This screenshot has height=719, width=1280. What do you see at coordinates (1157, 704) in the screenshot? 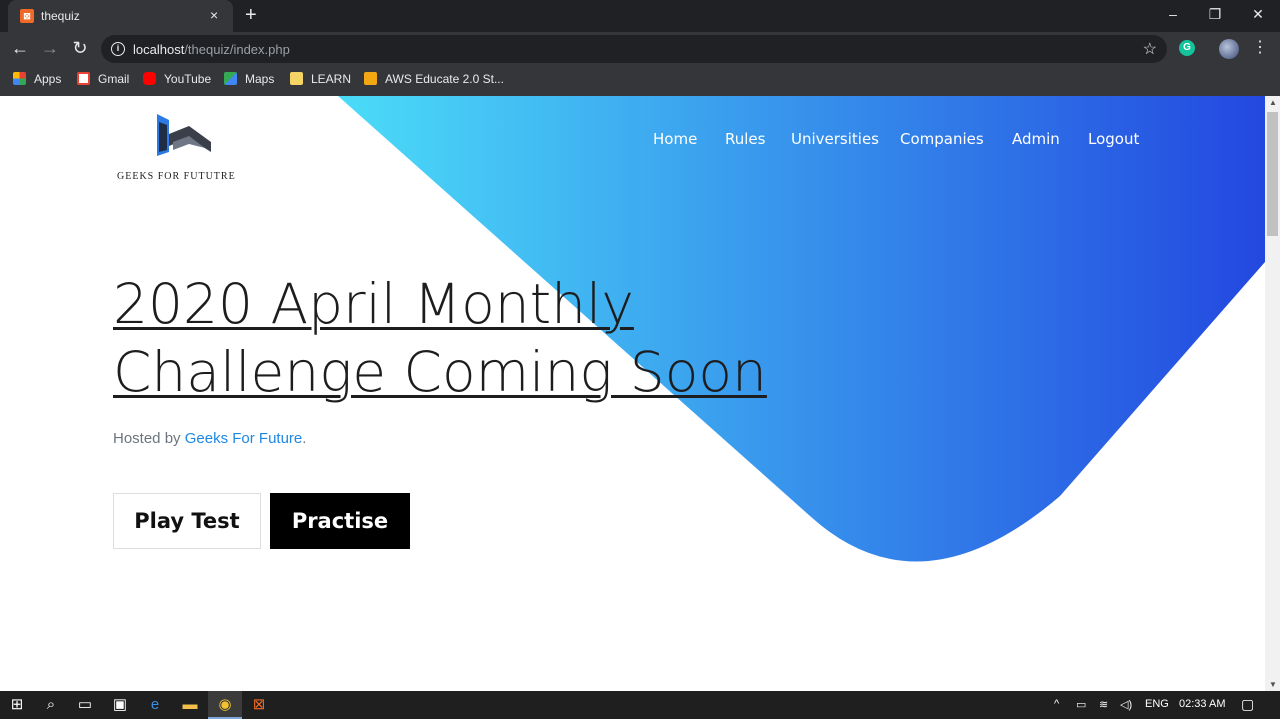
I see `language-indicator: ENG` at bounding box center [1157, 704].